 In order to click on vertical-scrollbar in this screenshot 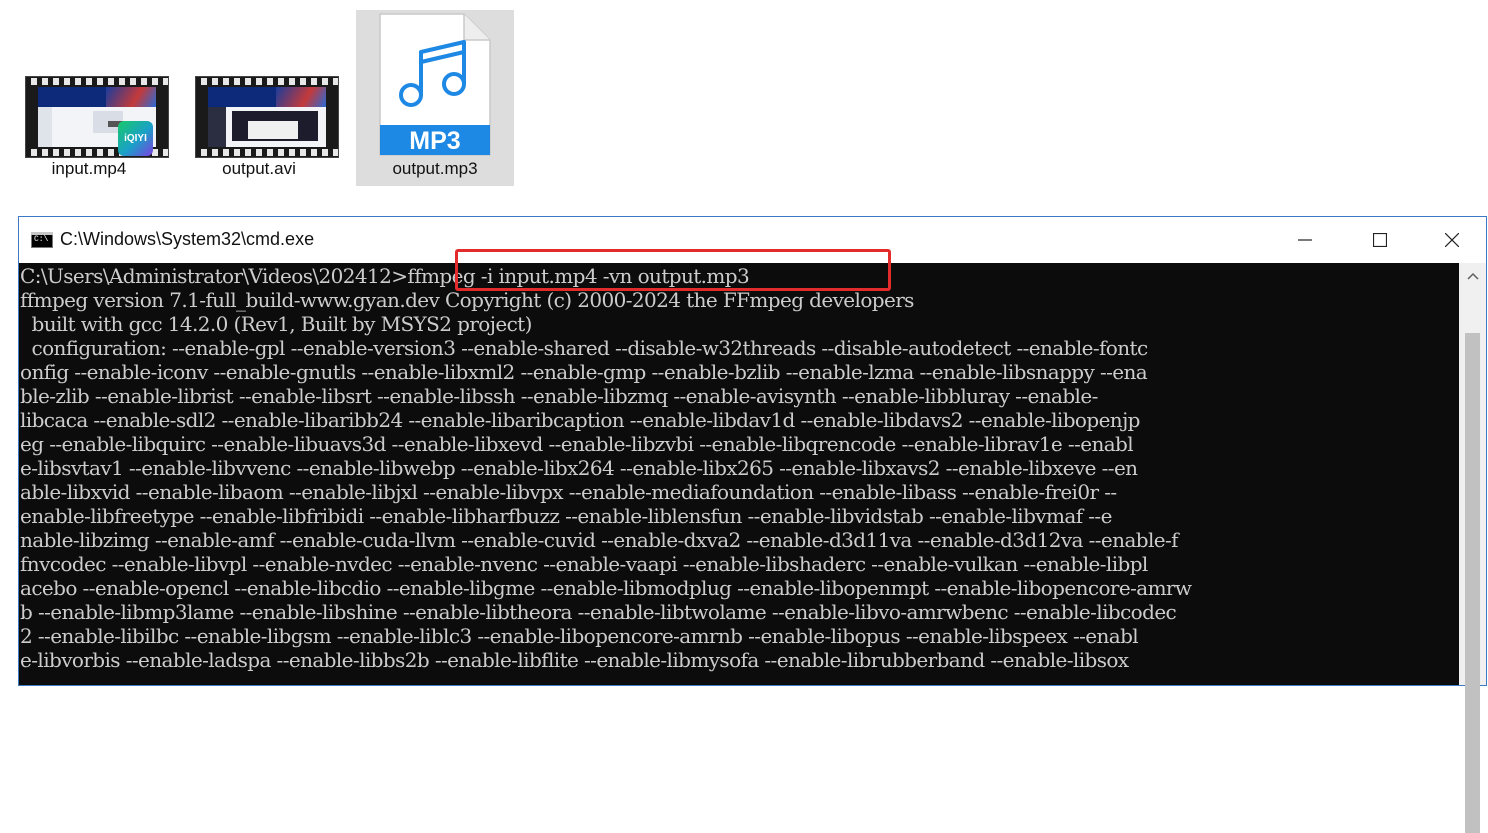, I will do `click(1472, 548)`.